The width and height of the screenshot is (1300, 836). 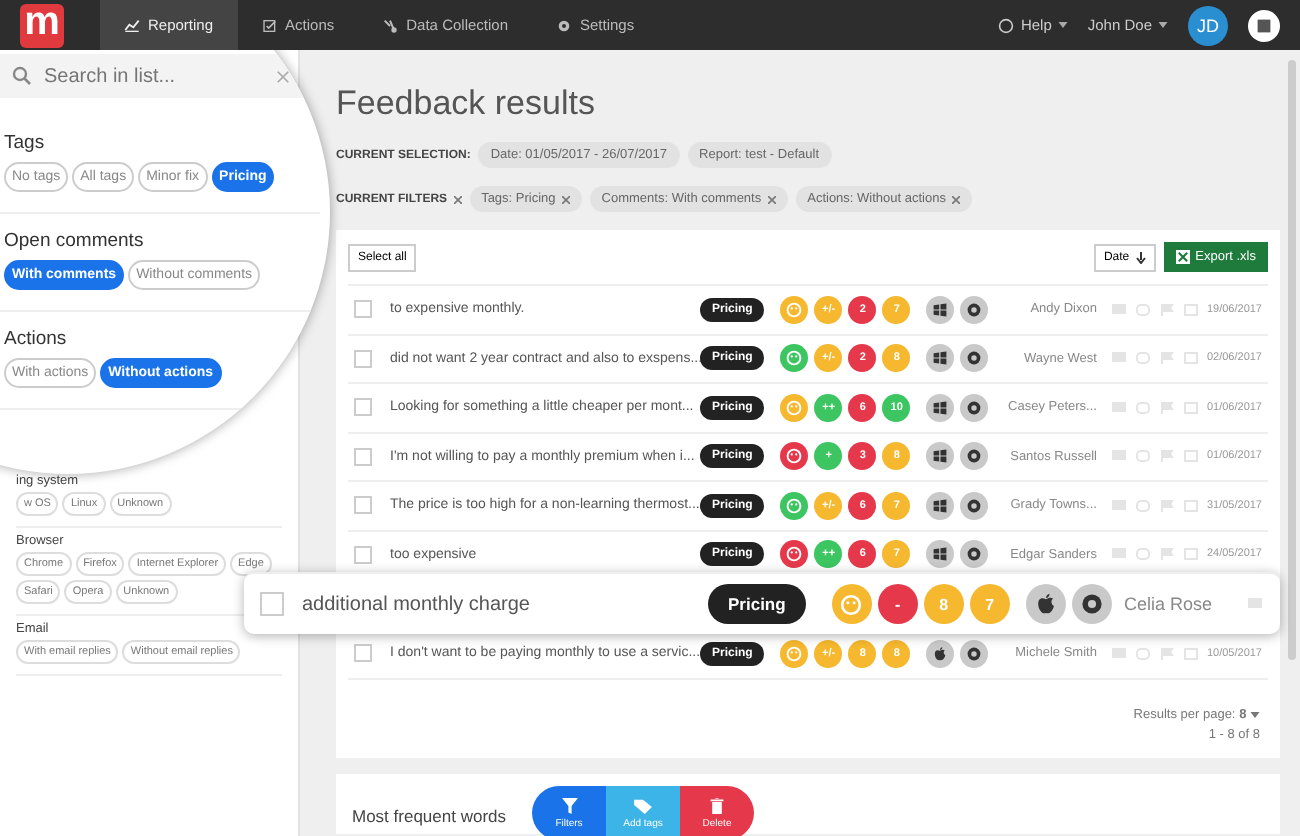 I want to click on help-icon, so click(x=1006, y=25).